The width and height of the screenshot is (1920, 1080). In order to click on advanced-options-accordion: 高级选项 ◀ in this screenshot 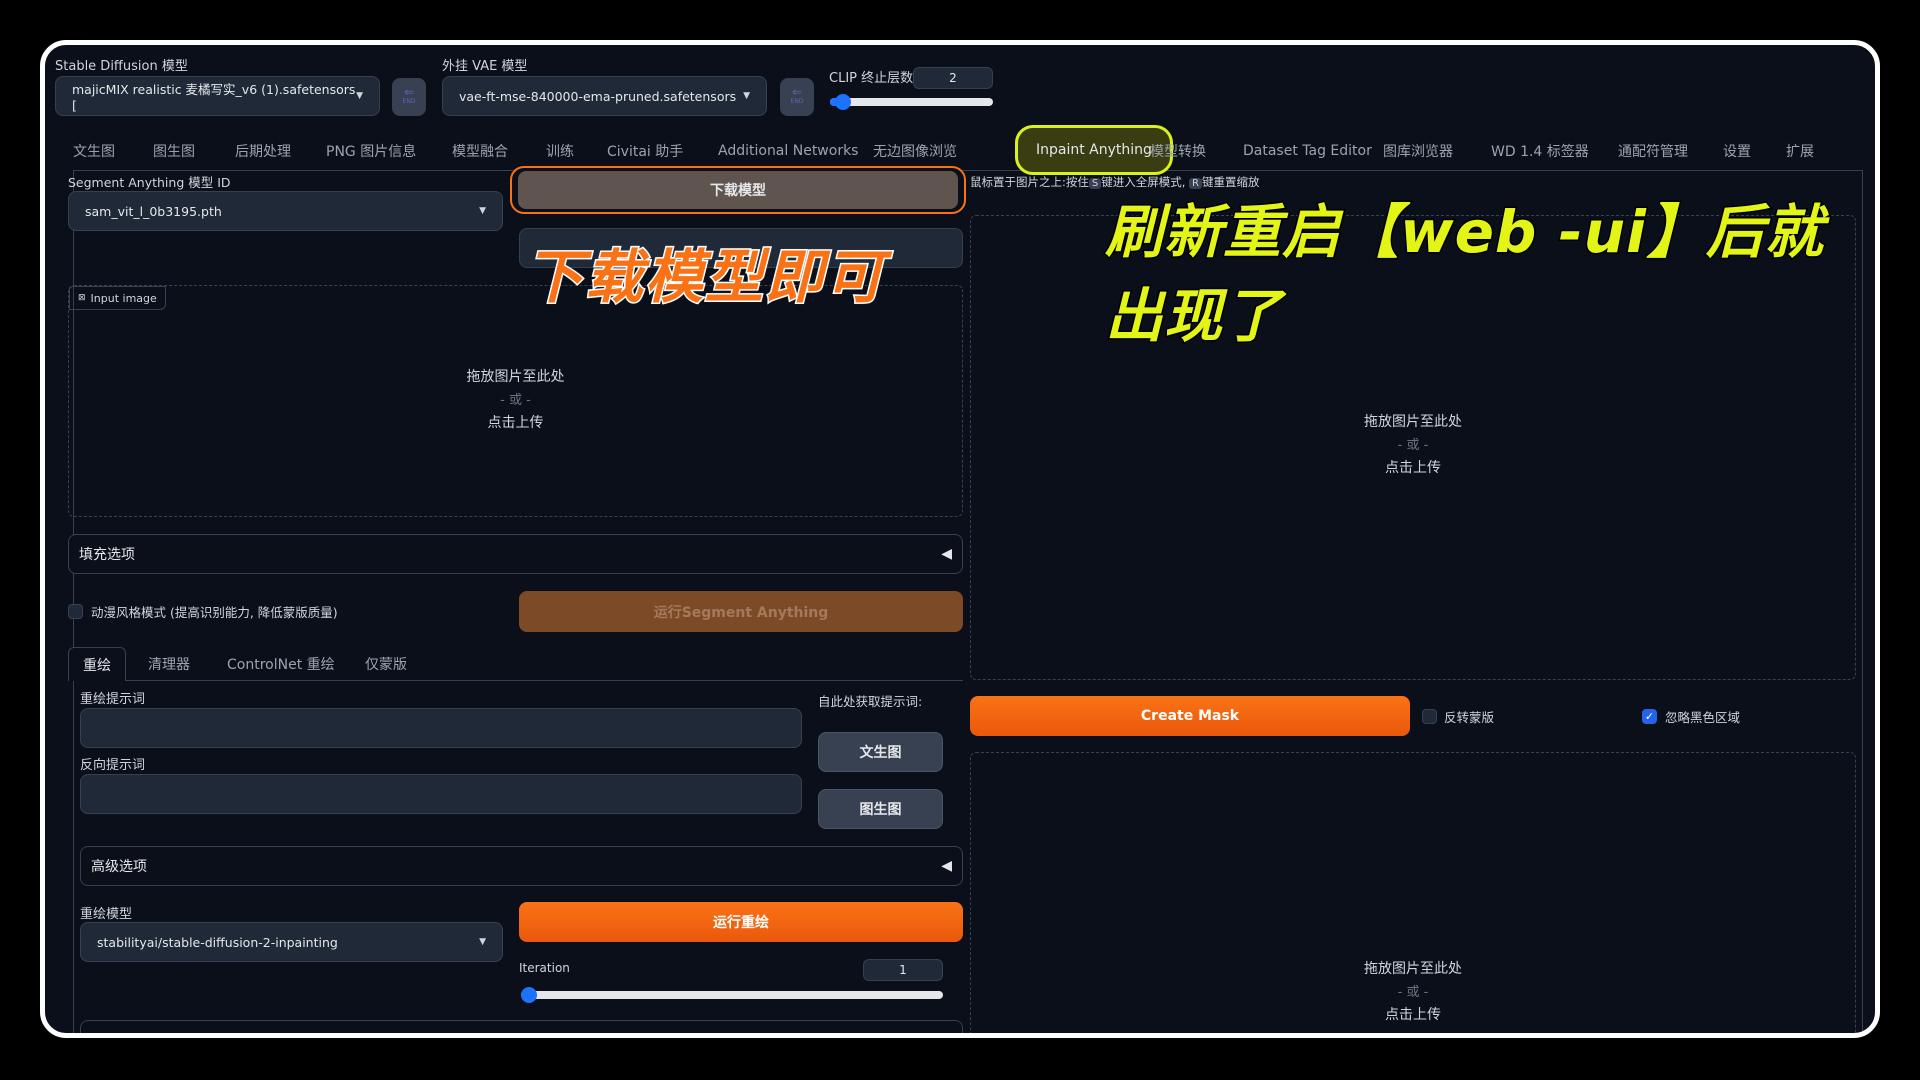, I will do `click(521, 866)`.